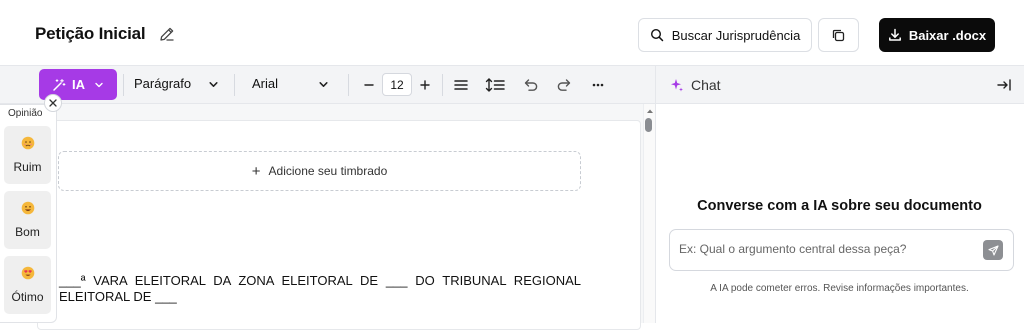 This screenshot has width=1024, height=330. Describe the element at coordinates (27, 297) in the screenshot. I see `opinion-label: Ótimo` at that location.